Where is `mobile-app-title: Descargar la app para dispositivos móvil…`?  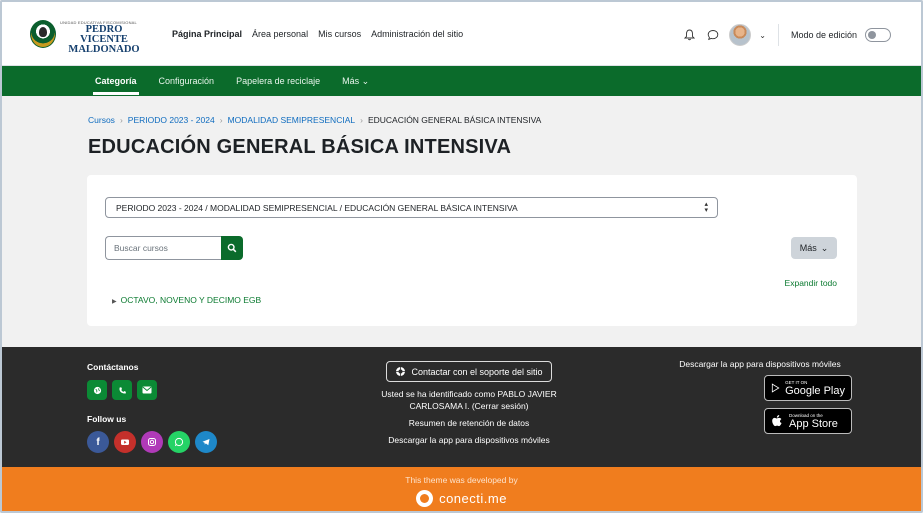
mobile-app-title: Descargar la app para dispositivos móvil… is located at coordinates (760, 364).